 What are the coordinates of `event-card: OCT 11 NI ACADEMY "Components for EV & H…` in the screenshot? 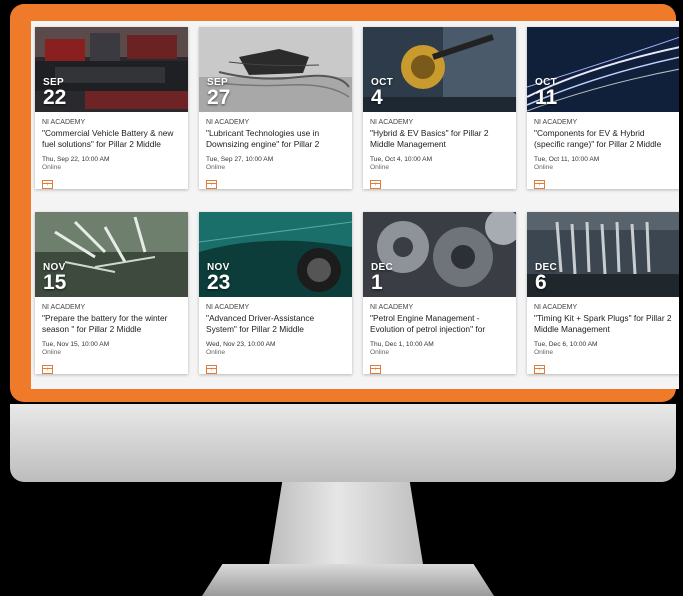 It's located at (603, 108).